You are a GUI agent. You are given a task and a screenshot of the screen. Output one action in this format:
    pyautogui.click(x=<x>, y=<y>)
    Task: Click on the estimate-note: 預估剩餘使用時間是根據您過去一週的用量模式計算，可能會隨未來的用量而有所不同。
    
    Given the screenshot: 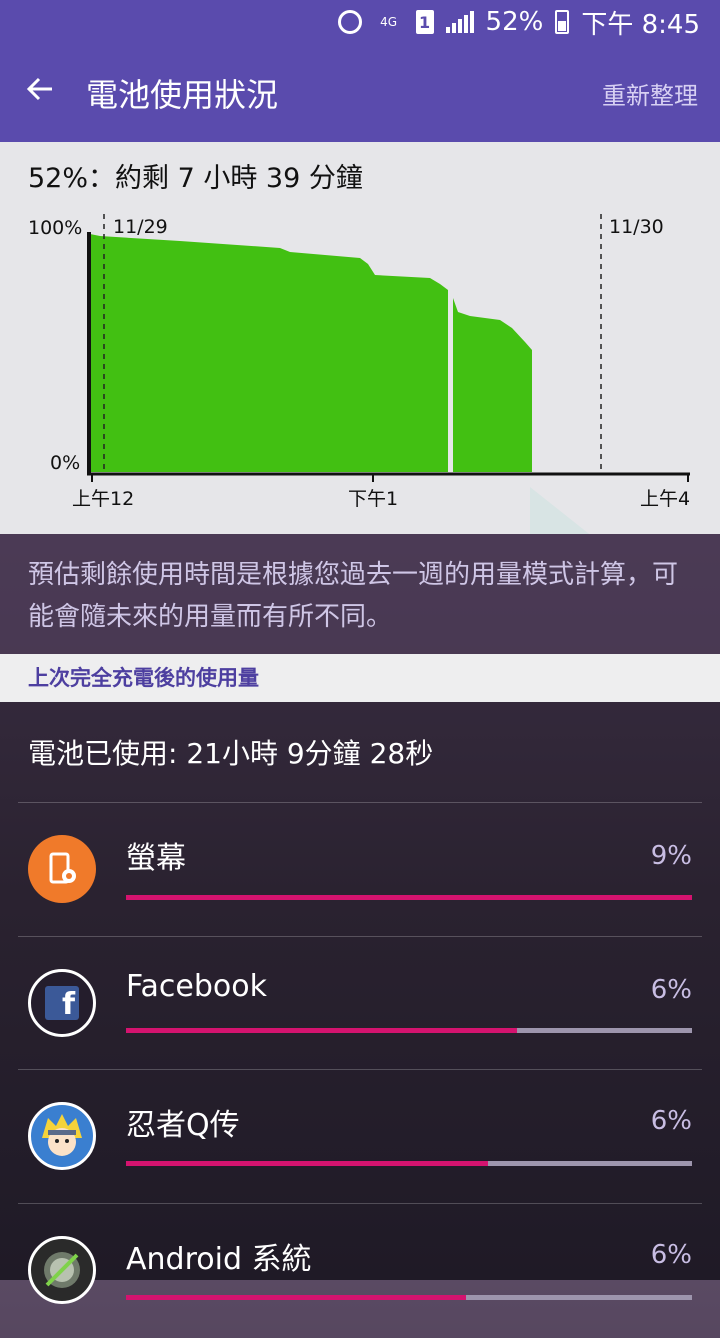 What is the action you would take?
    pyautogui.click(x=360, y=594)
    